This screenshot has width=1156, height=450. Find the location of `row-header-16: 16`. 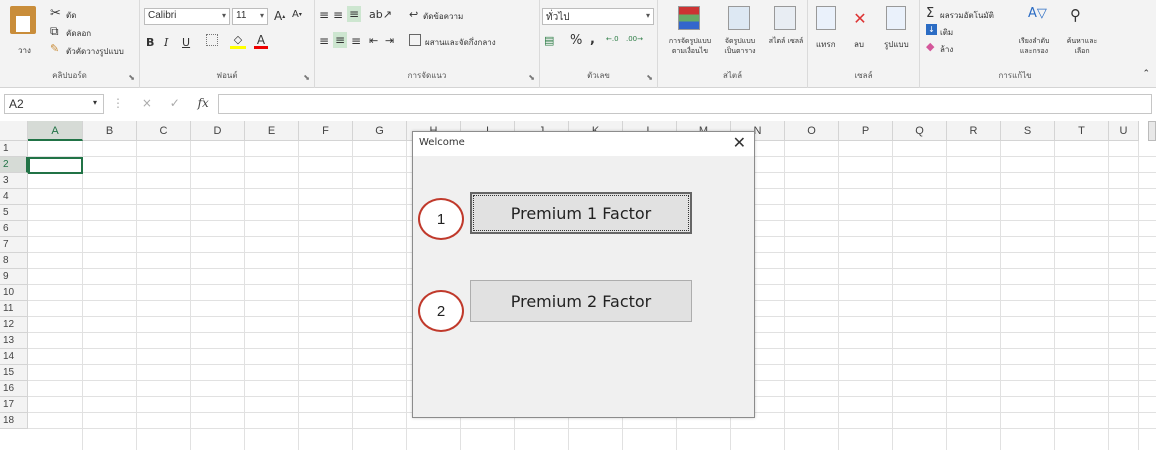

row-header-16: 16 is located at coordinates (14, 389).